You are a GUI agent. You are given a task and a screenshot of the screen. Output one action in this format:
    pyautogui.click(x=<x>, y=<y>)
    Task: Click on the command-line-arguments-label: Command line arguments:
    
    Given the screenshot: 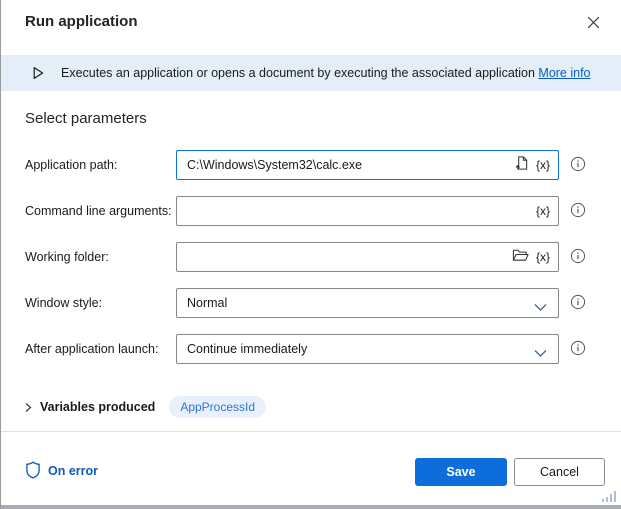 What is the action you would take?
    pyautogui.click(x=98, y=211)
    